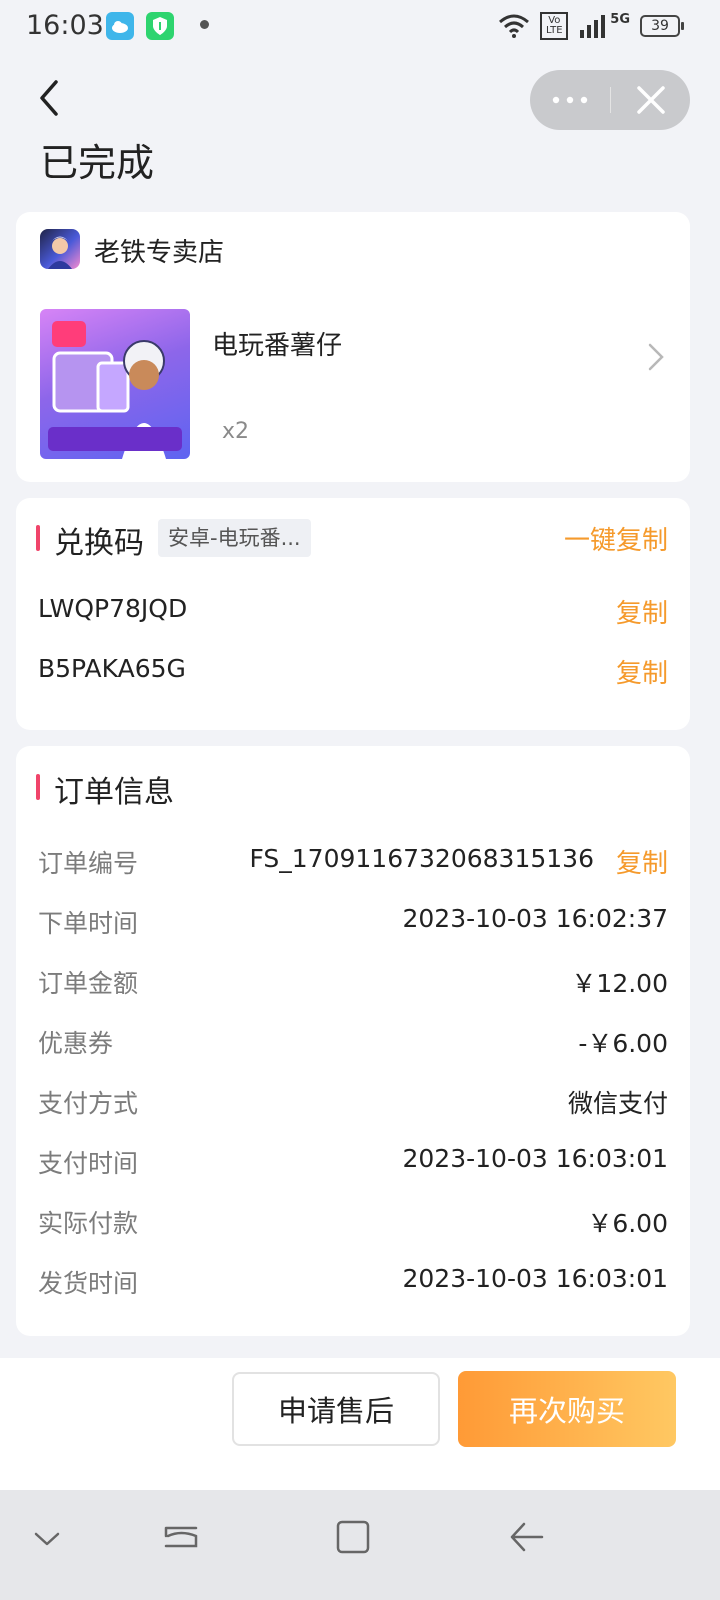 The width and height of the screenshot is (720, 1600). I want to click on redeem-code-1: LWQP78JQD, so click(113, 608).